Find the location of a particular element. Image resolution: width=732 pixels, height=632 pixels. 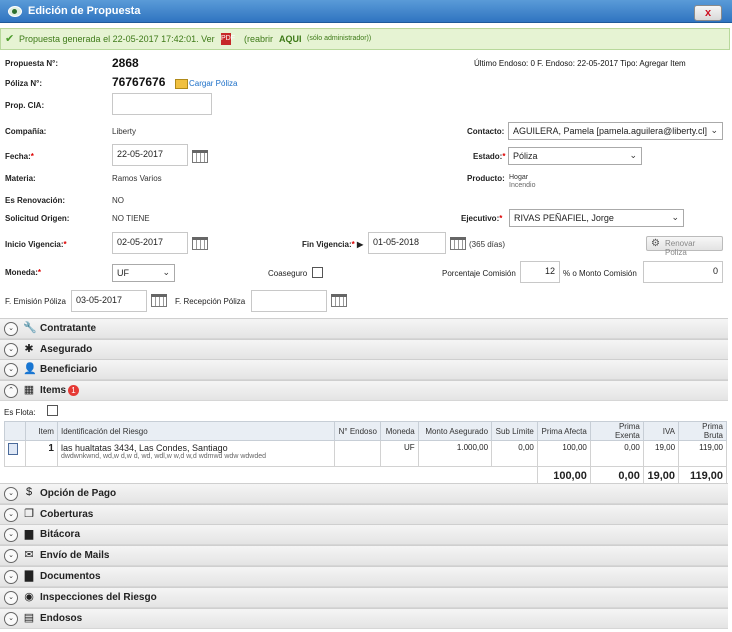

prima-afecta-cell: 100,00 is located at coordinates (563, 453).